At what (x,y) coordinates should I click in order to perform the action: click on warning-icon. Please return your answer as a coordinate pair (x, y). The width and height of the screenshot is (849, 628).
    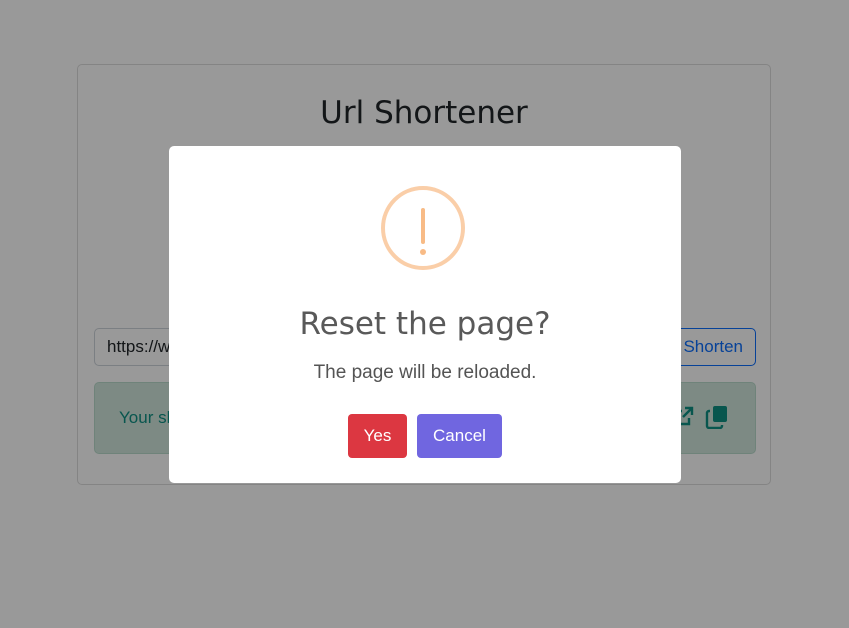
    Looking at the image, I should click on (423, 228).